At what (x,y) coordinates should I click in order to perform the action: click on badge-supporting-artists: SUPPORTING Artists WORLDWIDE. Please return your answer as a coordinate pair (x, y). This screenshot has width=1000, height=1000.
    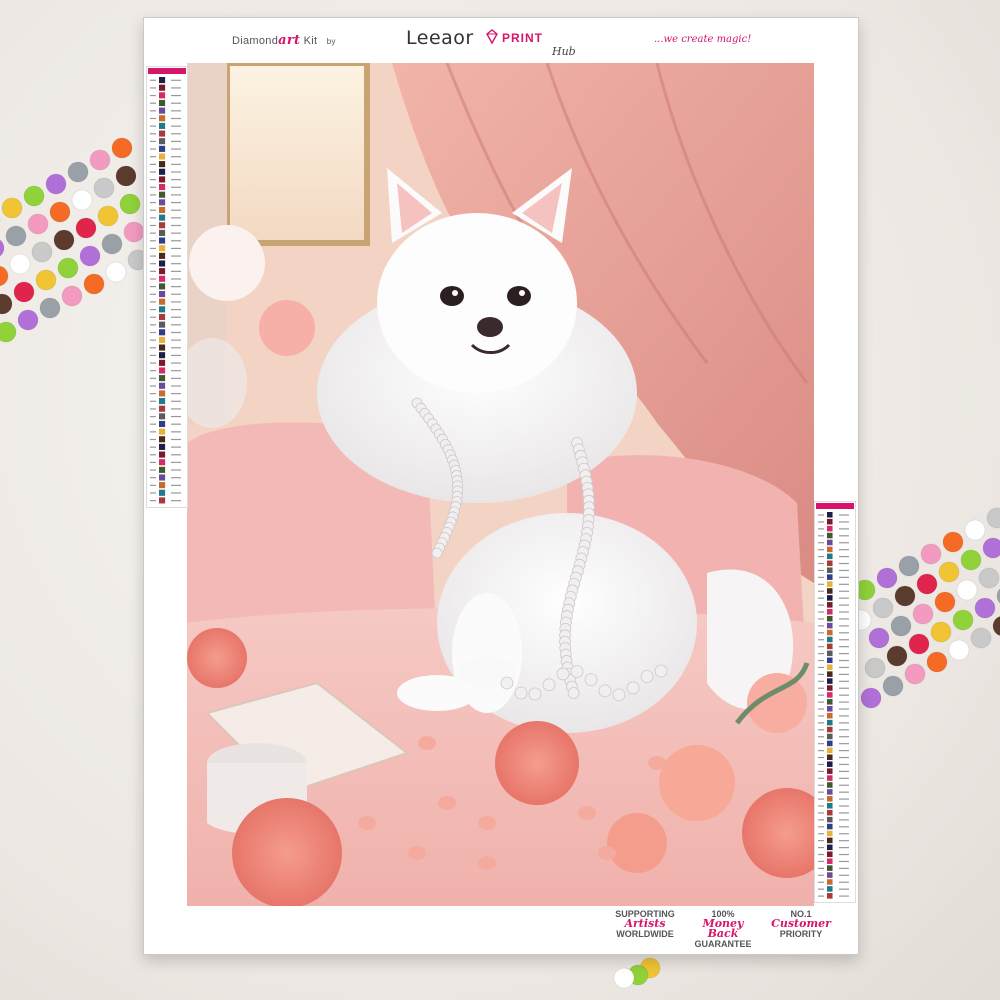
    Looking at the image, I should click on (645, 924).